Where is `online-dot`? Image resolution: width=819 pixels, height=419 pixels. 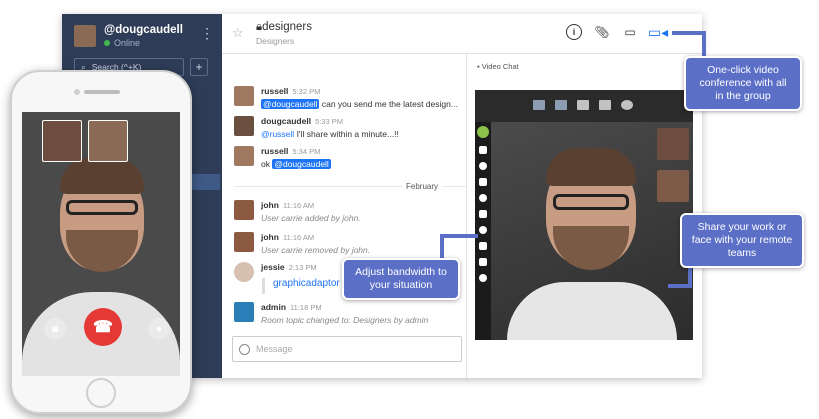 online-dot is located at coordinates (107, 43).